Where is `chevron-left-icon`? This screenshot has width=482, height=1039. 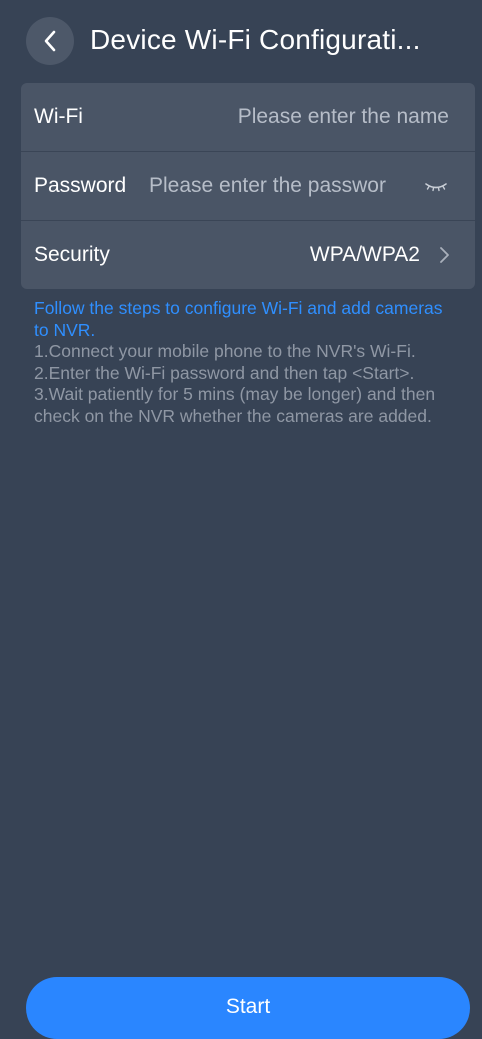 chevron-left-icon is located at coordinates (50, 41).